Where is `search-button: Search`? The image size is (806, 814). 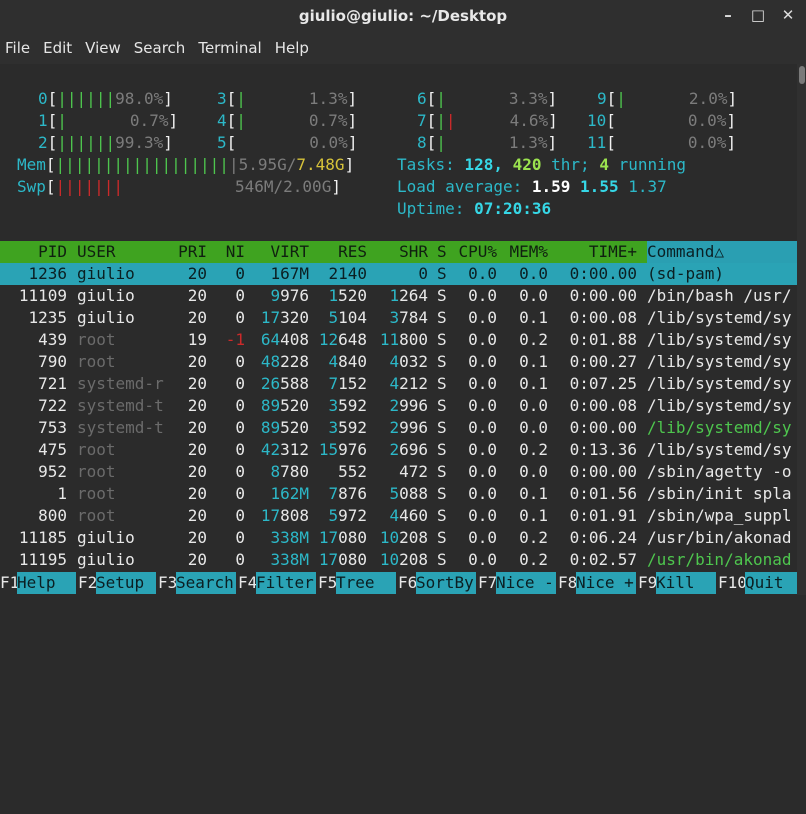
search-button: Search is located at coordinates (206, 583).